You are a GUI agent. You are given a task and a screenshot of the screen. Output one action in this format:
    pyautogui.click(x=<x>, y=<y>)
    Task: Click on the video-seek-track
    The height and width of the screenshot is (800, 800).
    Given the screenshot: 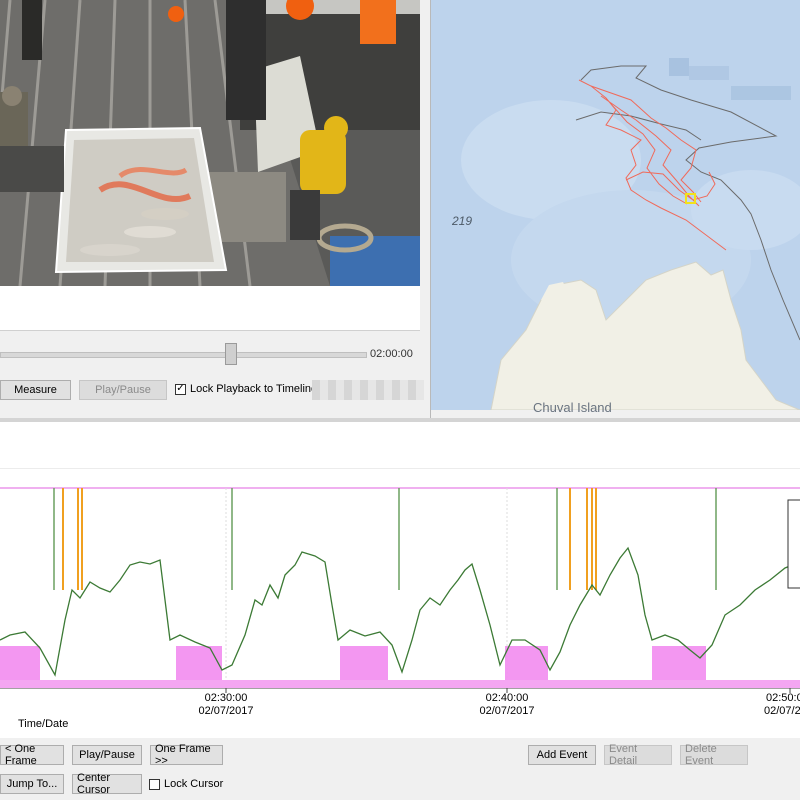 What is the action you would take?
    pyautogui.click(x=183, y=355)
    